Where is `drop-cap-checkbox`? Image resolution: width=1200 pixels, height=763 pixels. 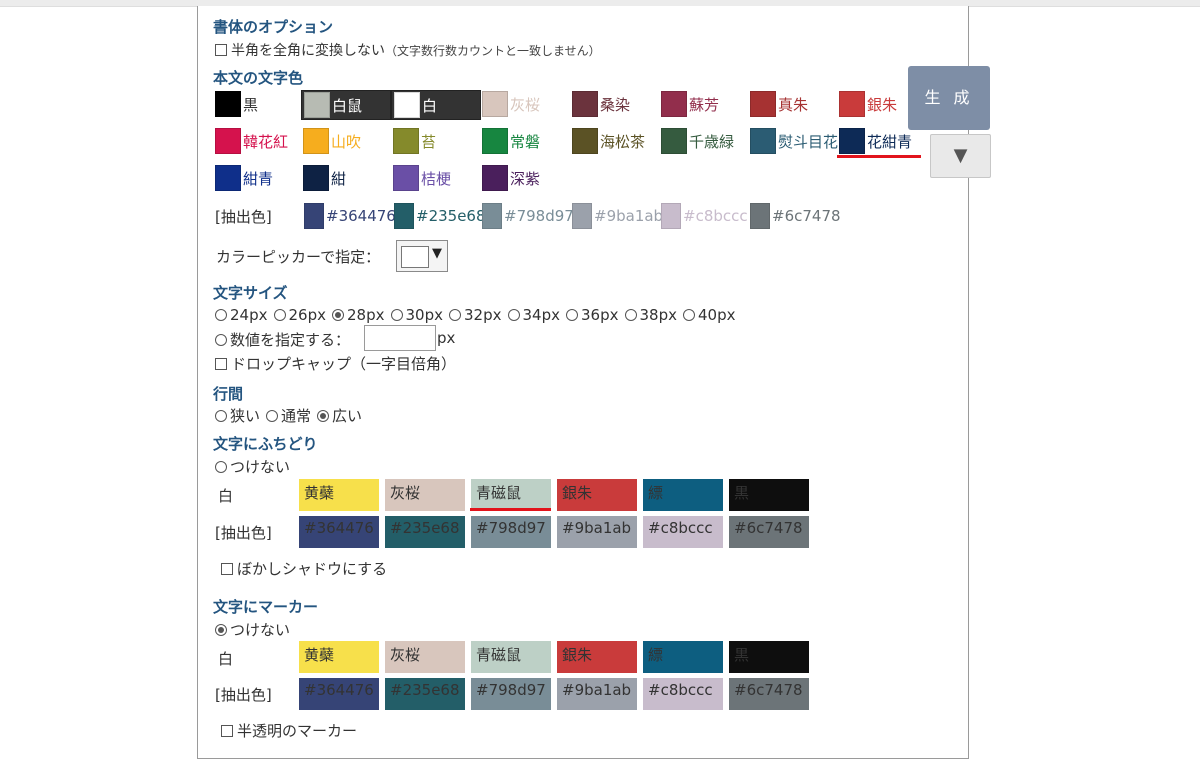 drop-cap-checkbox is located at coordinates (221, 364).